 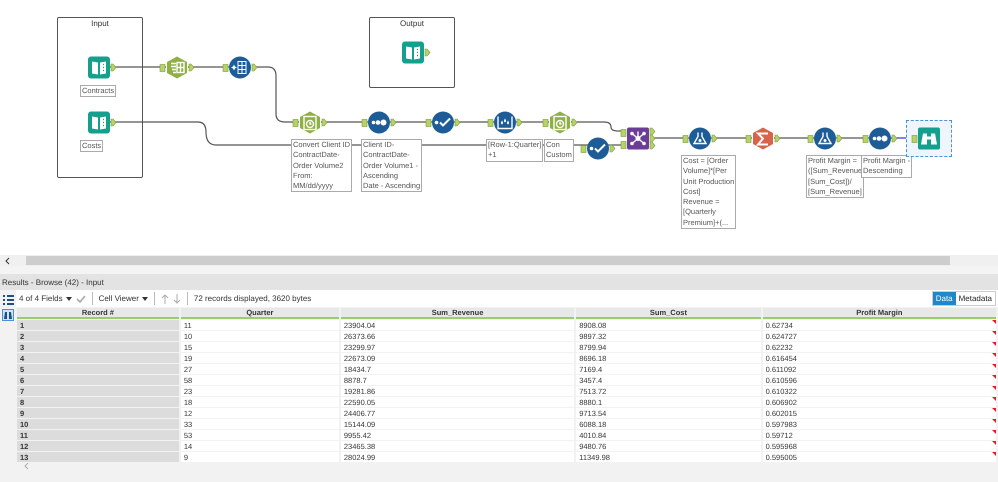 What do you see at coordinates (944, 298) in the screenshot?
I see `view-tab: Data` at bounding box center [944, 298].